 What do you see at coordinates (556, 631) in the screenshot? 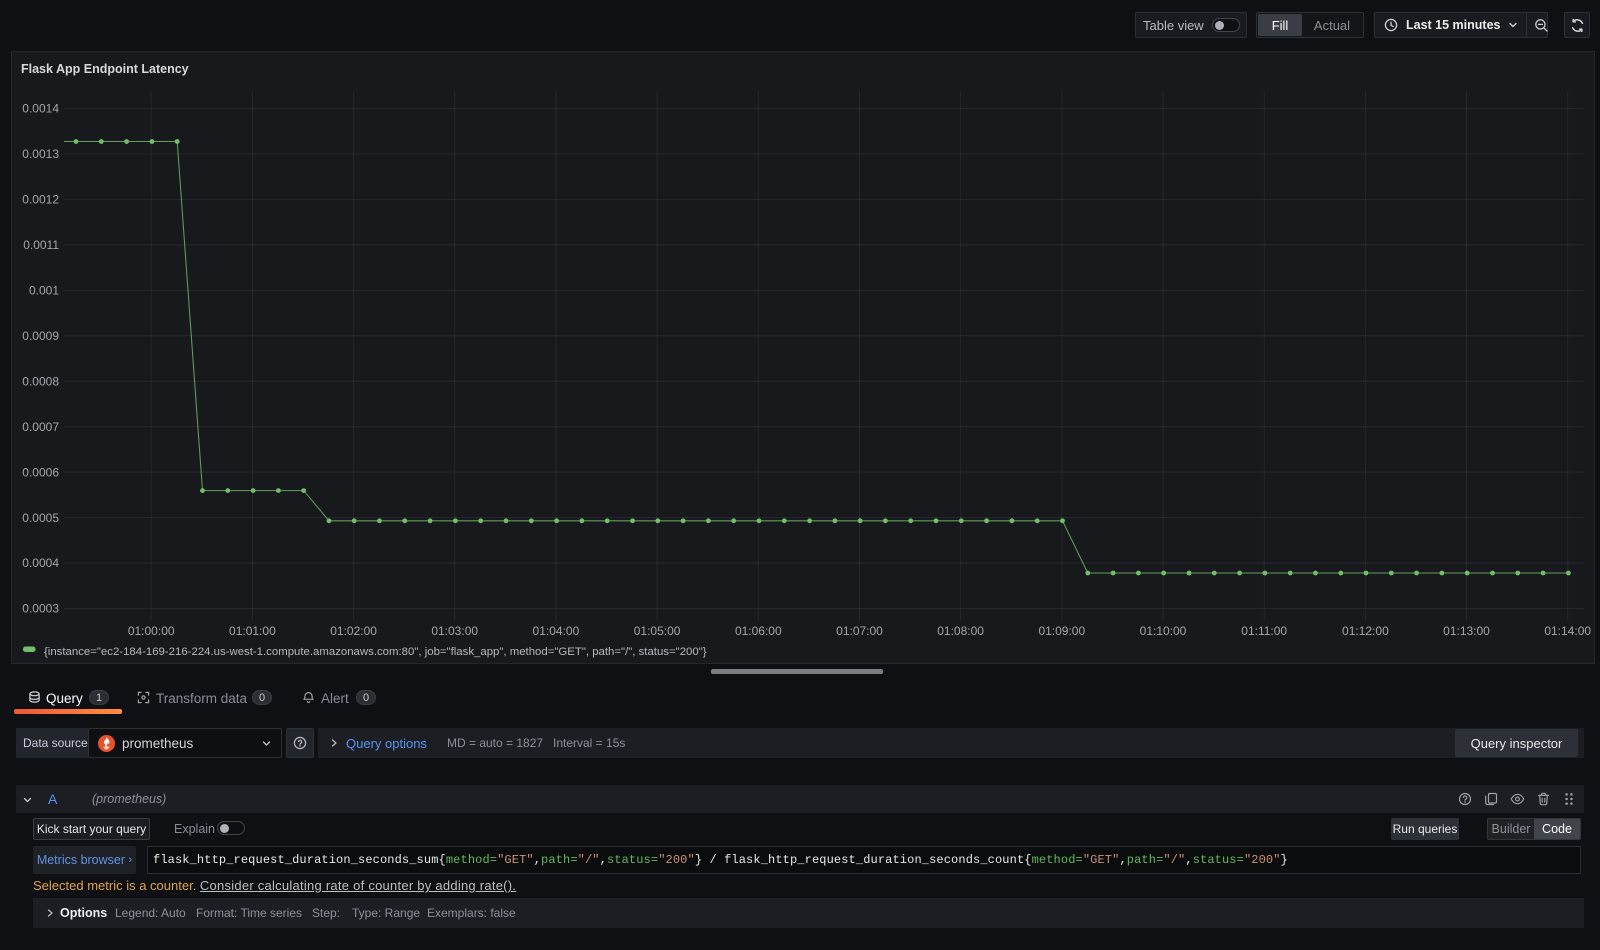
I see `svg-text: 01:04:00` at bounding box center [556, 631].